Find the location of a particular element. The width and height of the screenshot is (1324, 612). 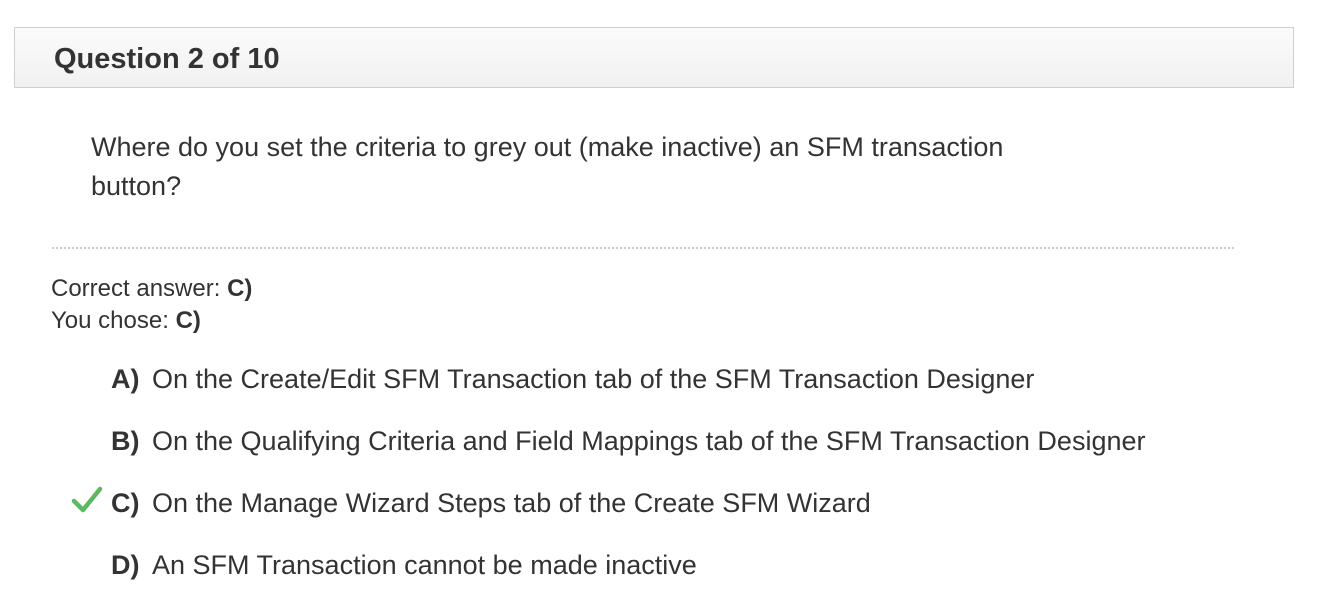

correct-answer-row: Correct answer: C) is located at coordinates (151, 289).